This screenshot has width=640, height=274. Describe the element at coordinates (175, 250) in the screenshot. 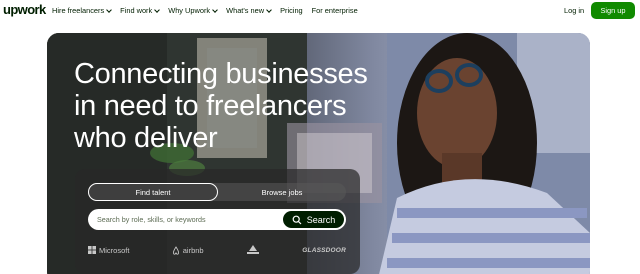

I see `airbnb-icon` at that location.